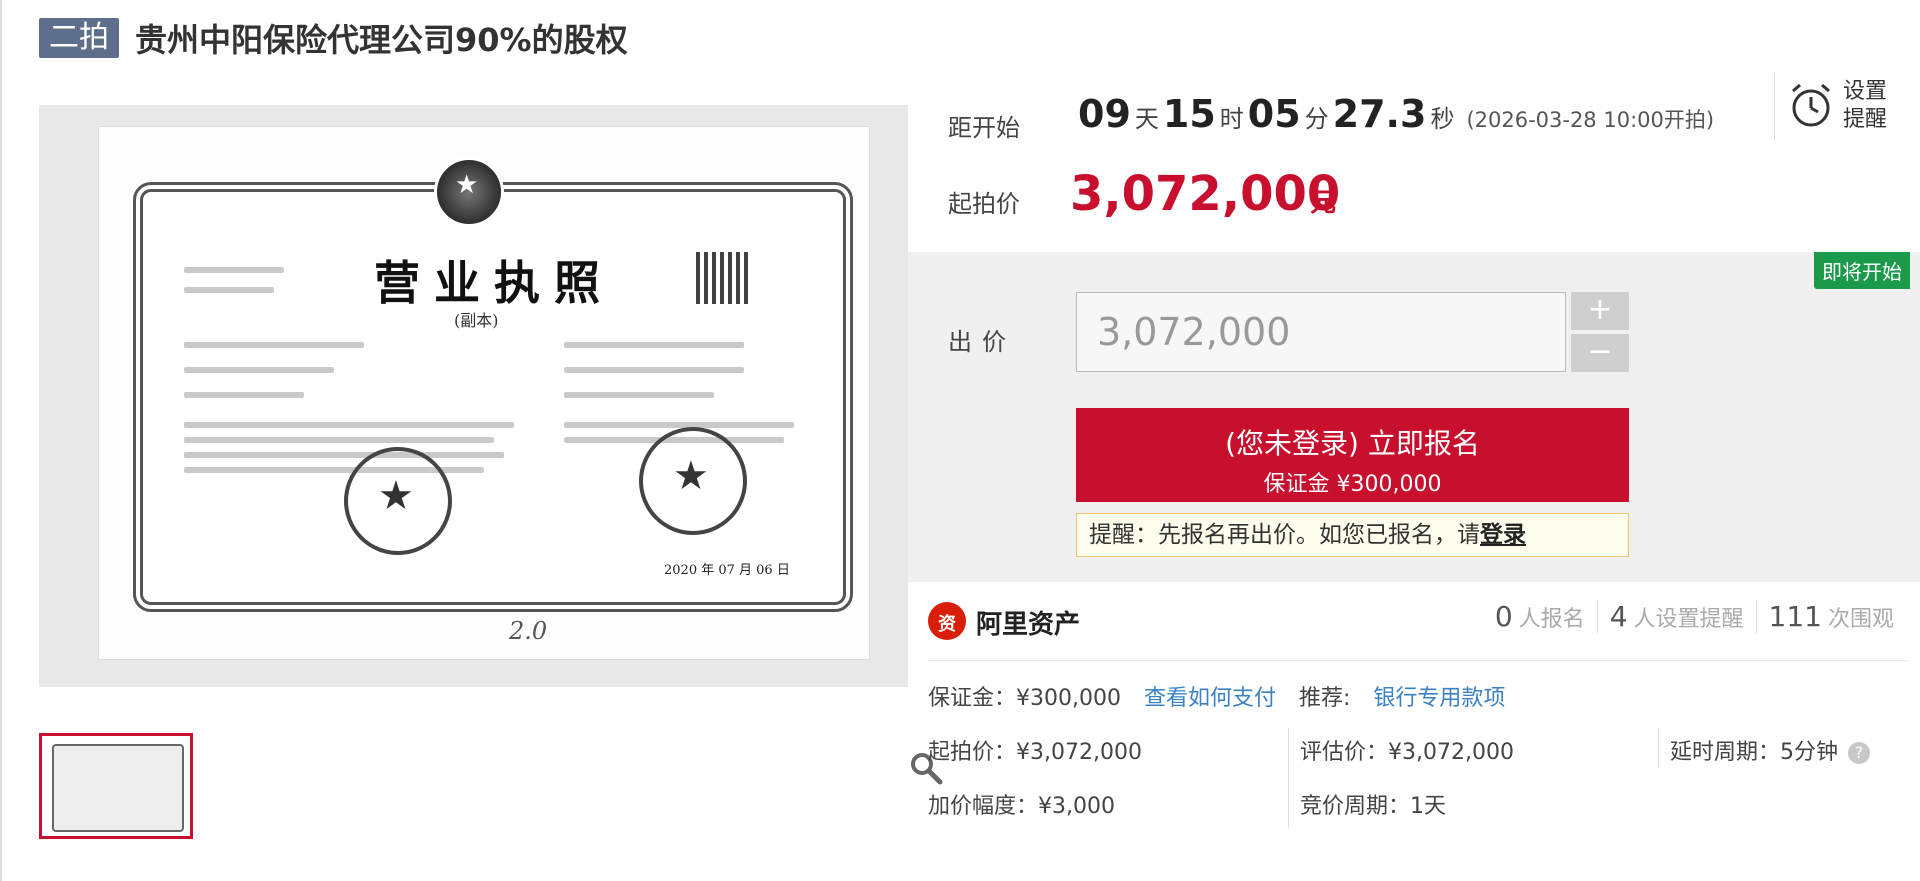 This screenshot has height=881, width=1920. I want to click on page-edge, so click(1, 440).